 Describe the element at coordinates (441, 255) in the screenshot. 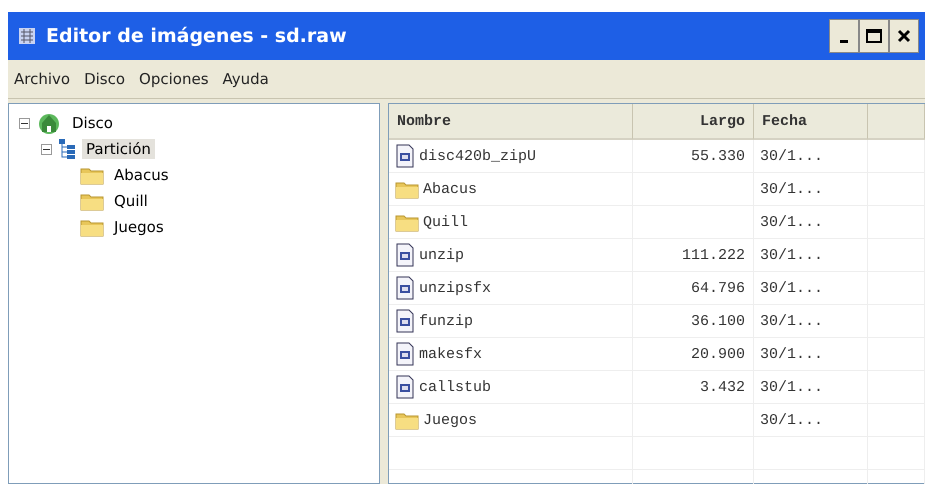

I see `file-name: unzip` at that location.